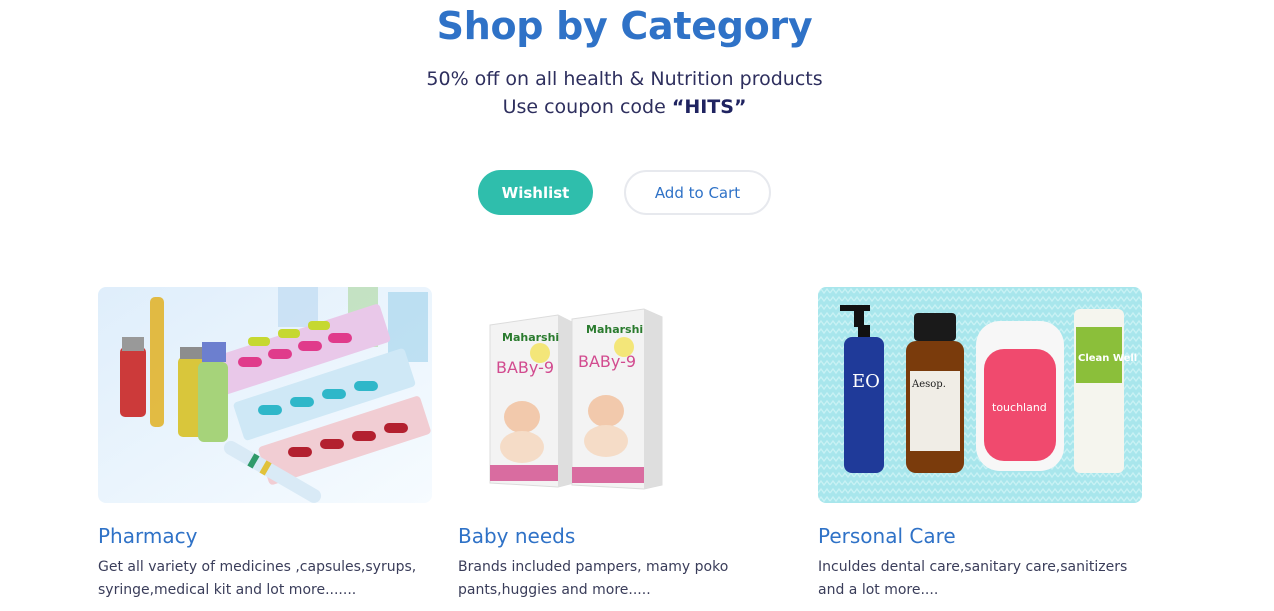 Image resolution: width=1274 pixels, height=611 pixels. I want to click on product-brand-2: Maharshi, so click(614, 329).